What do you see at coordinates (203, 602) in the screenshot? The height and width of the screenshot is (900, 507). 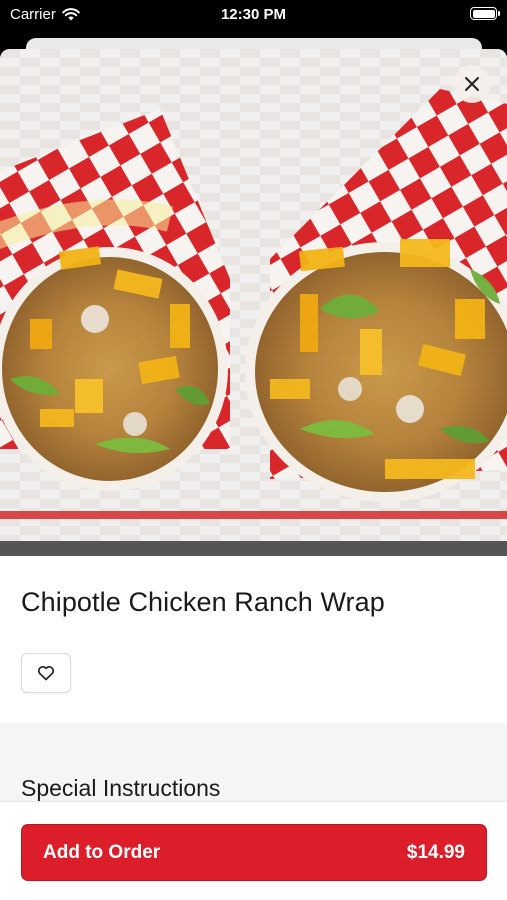 I see `item-title: Chipotle Chicken Ranch Wrap` at bounding box center [203, 602].